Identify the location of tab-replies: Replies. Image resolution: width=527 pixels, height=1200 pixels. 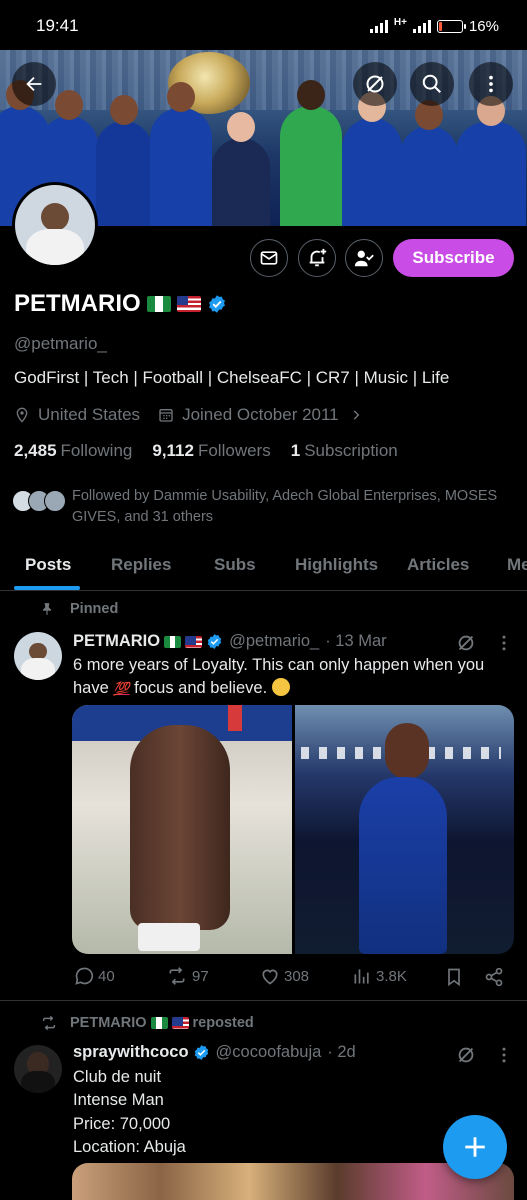
(141, 565).